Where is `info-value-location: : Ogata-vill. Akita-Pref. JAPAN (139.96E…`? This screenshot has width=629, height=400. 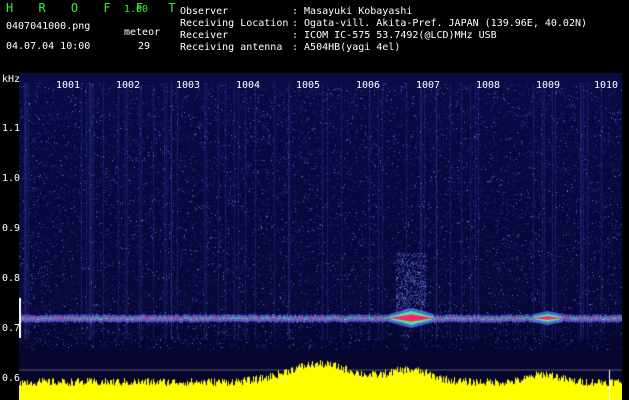
info-value-location: : Ogata-vill. Akita-Pref. JAPAN (139.96E… is located at coordinates (440, 23).